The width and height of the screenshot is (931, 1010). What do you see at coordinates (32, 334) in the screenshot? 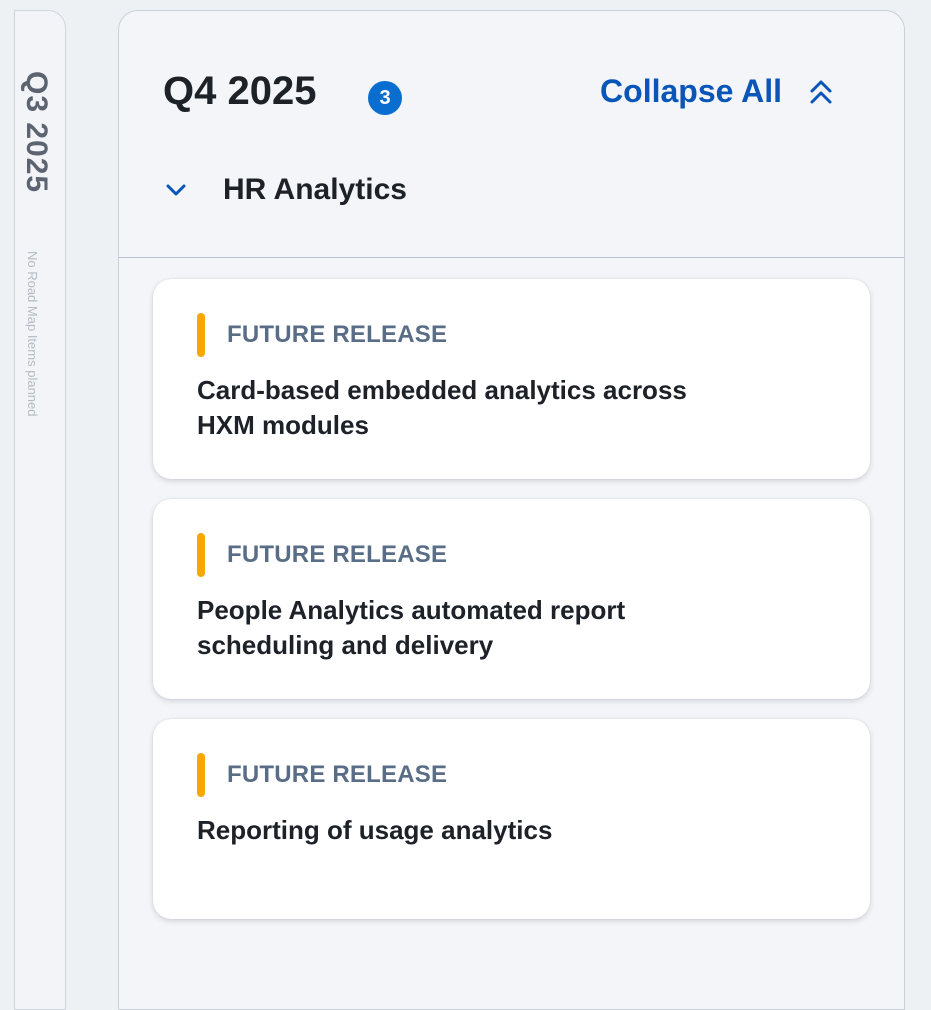
I see `previous-quarter-subtitle: No Road Map Items planned` at bounding box center [32, 334].